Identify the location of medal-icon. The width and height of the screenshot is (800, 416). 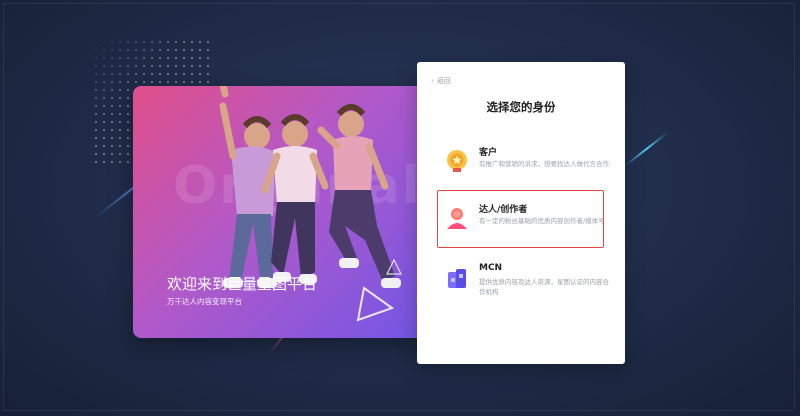
(457, 161).